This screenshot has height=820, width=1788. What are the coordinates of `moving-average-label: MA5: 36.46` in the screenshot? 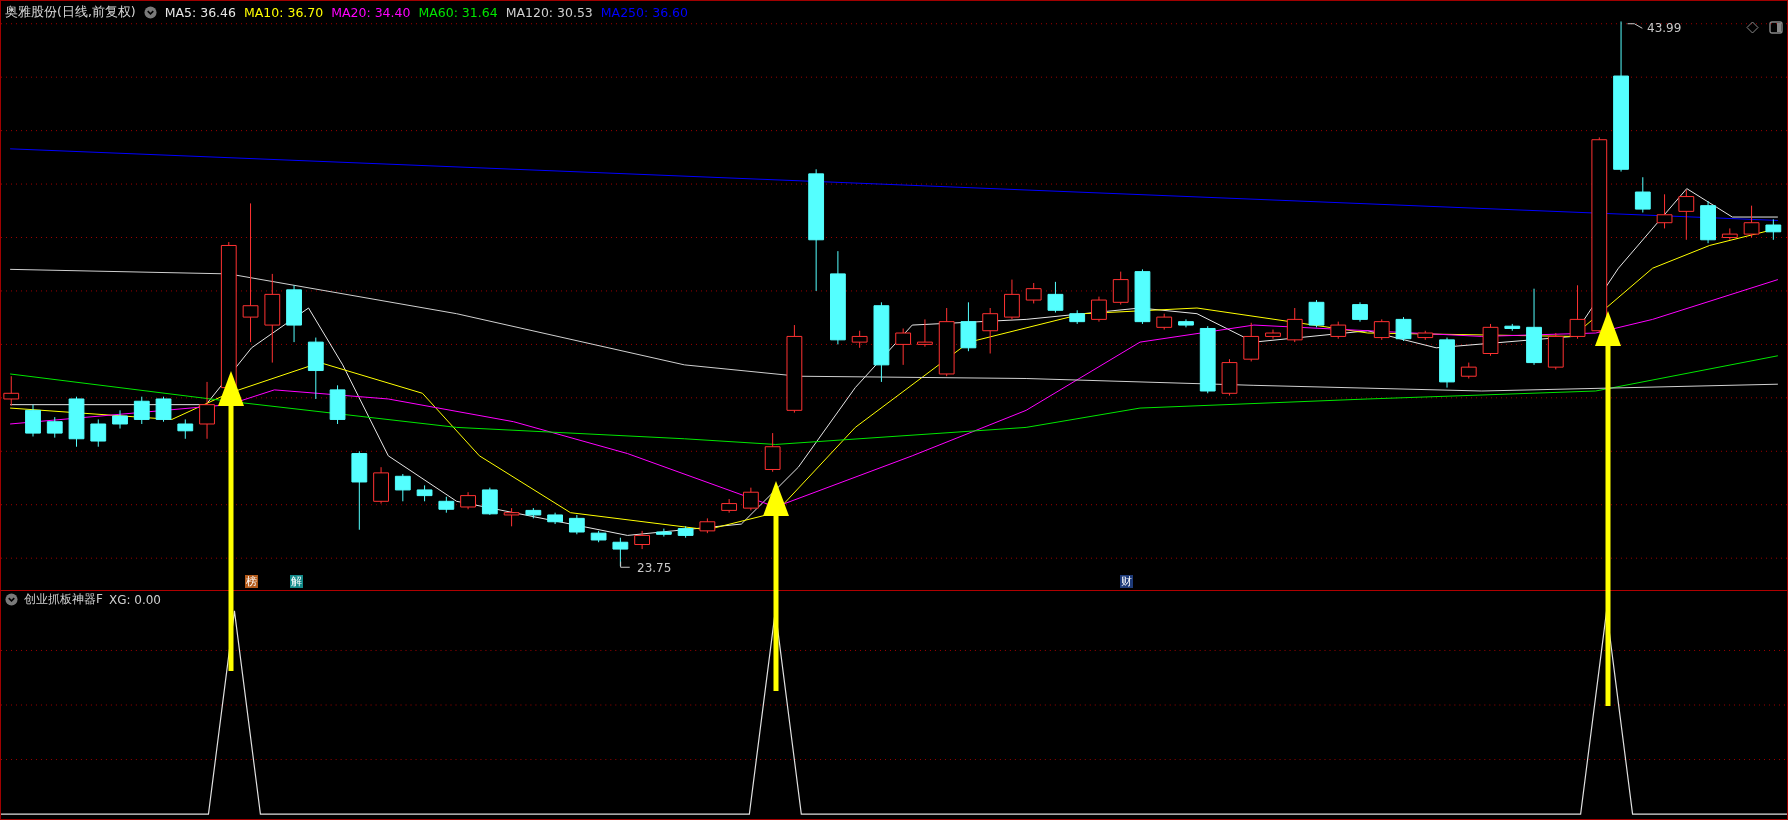 It's located at (200, 12).